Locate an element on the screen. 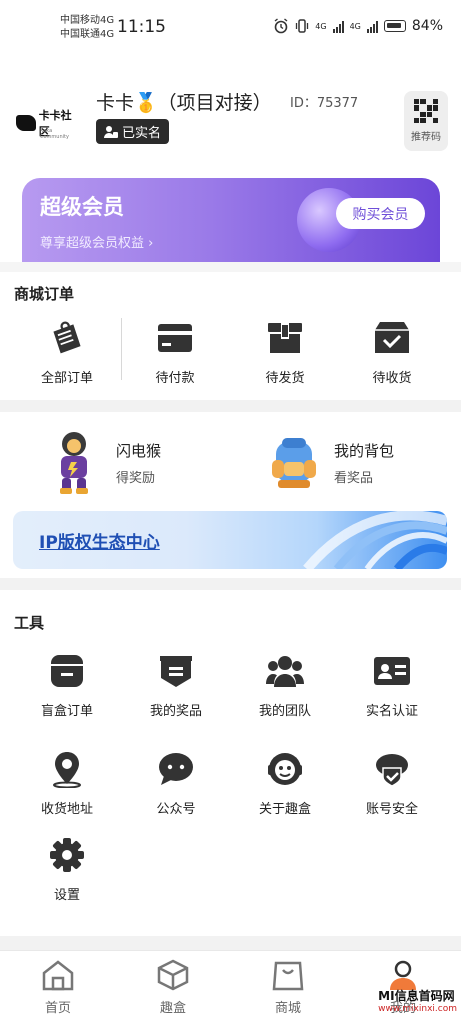 This screenshot has height=1024, width=461. carrier-1: 中国移动4G is located at coordinates (87, 20).